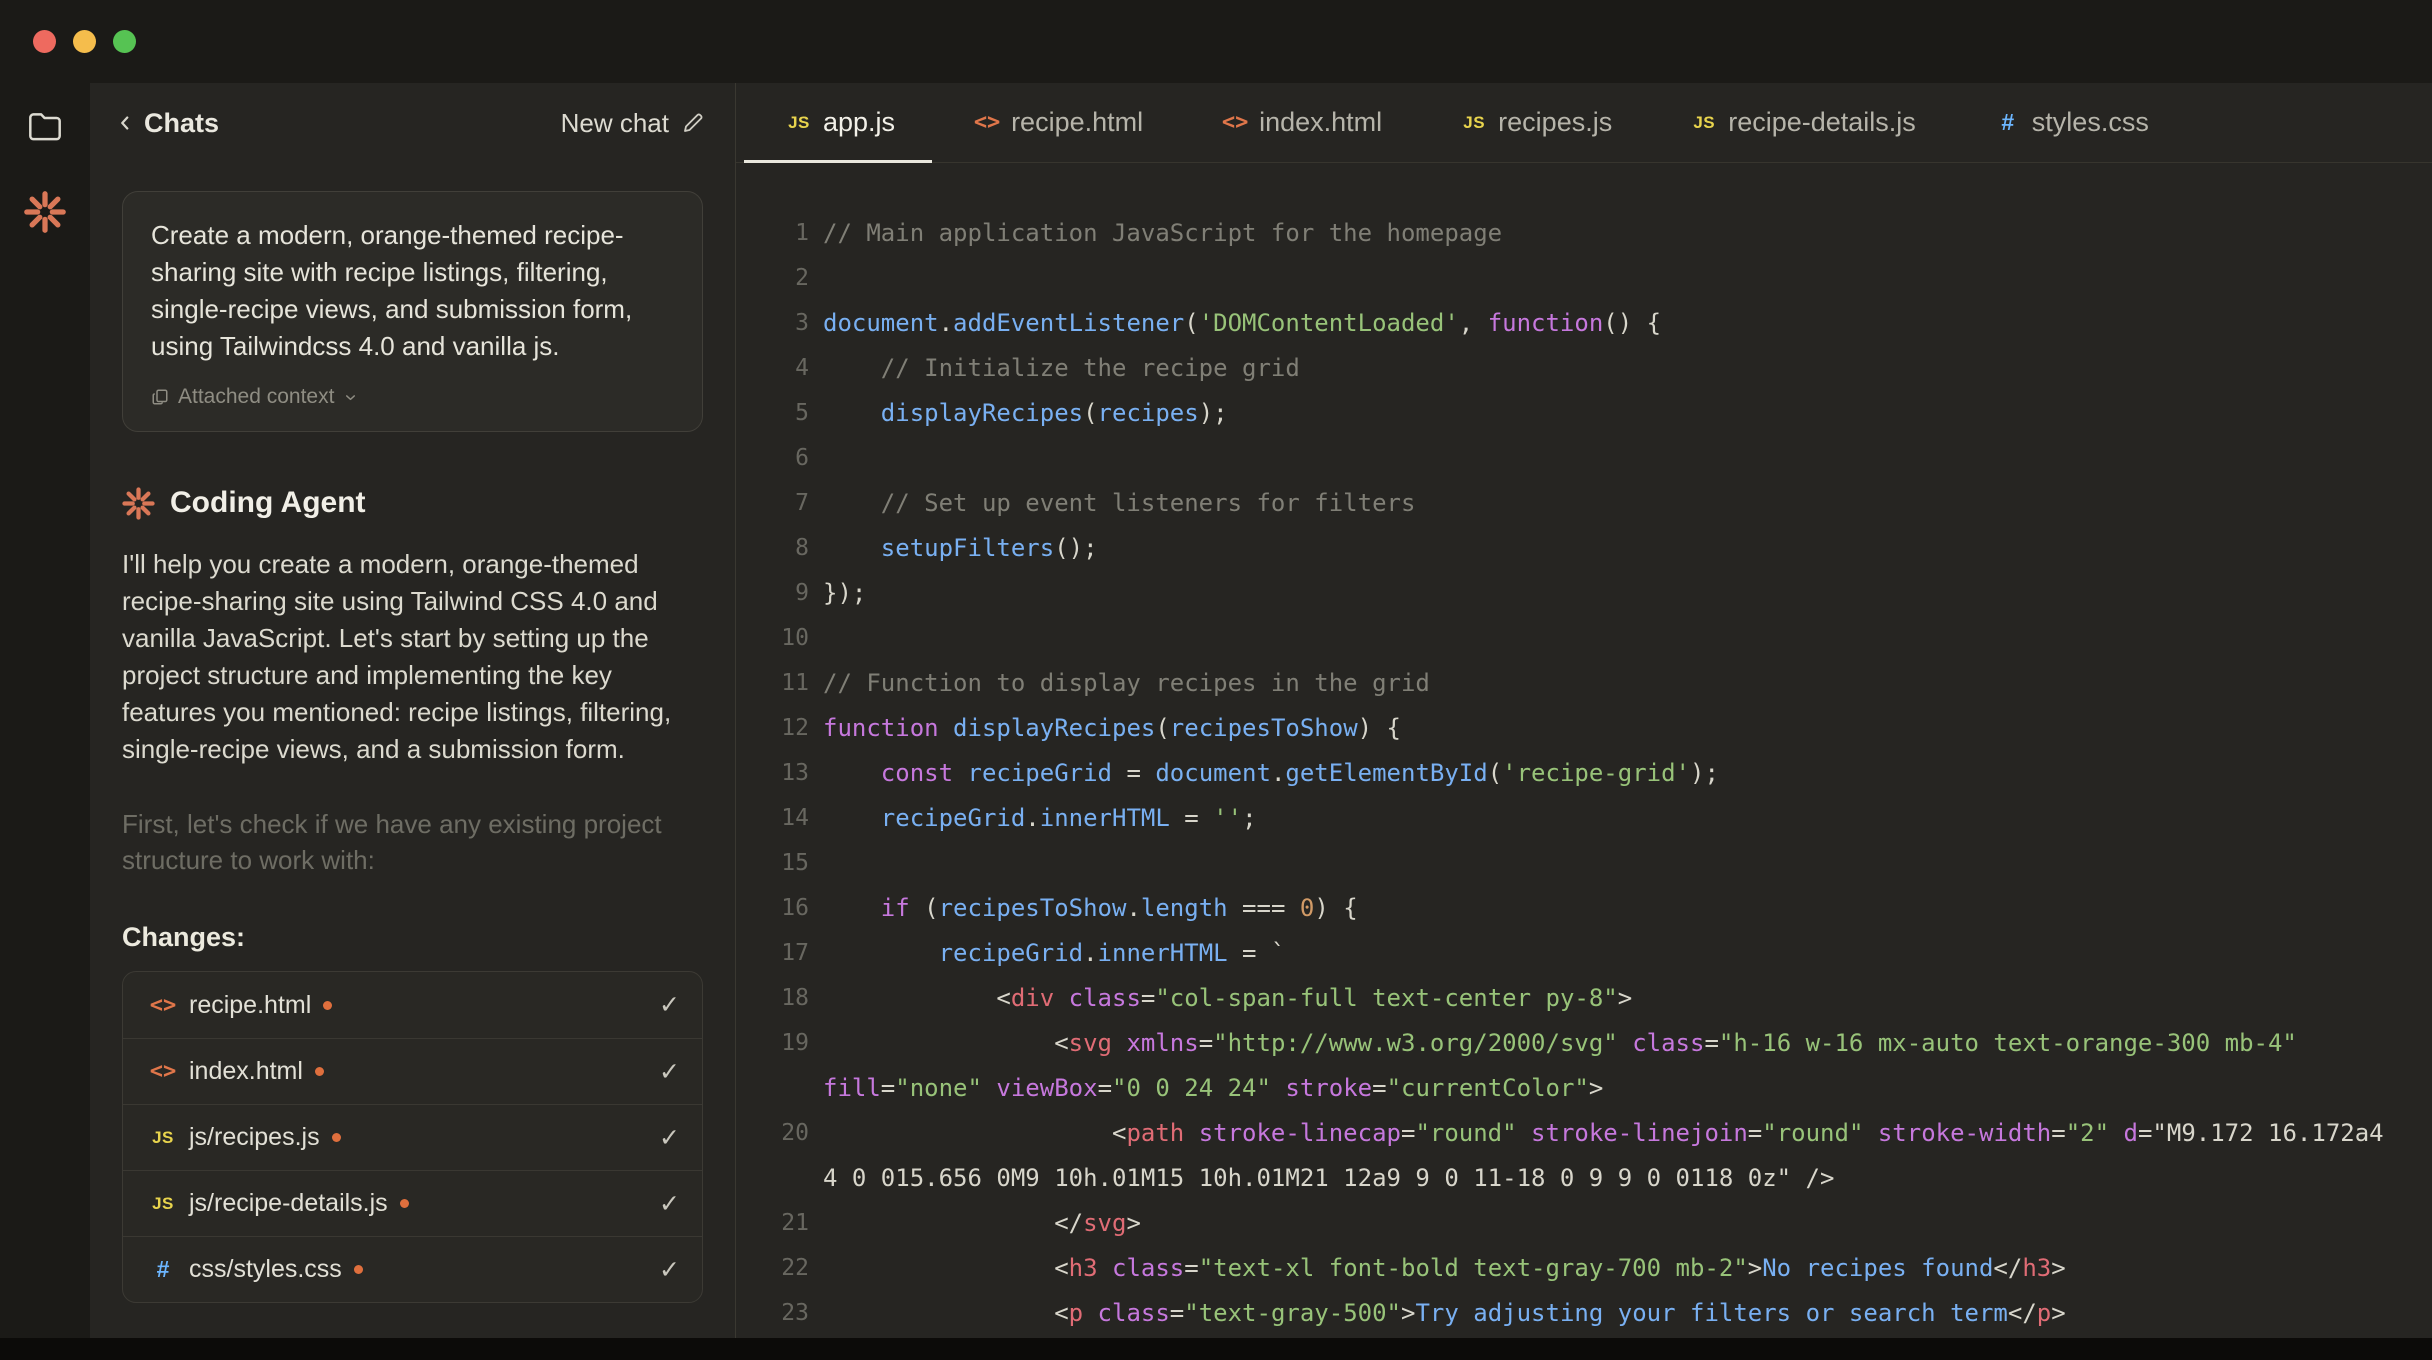  Describe the element at coordinates (1090, 368) in the screenshot. I see `code-text: // Initialize the recipe grid` at that location.